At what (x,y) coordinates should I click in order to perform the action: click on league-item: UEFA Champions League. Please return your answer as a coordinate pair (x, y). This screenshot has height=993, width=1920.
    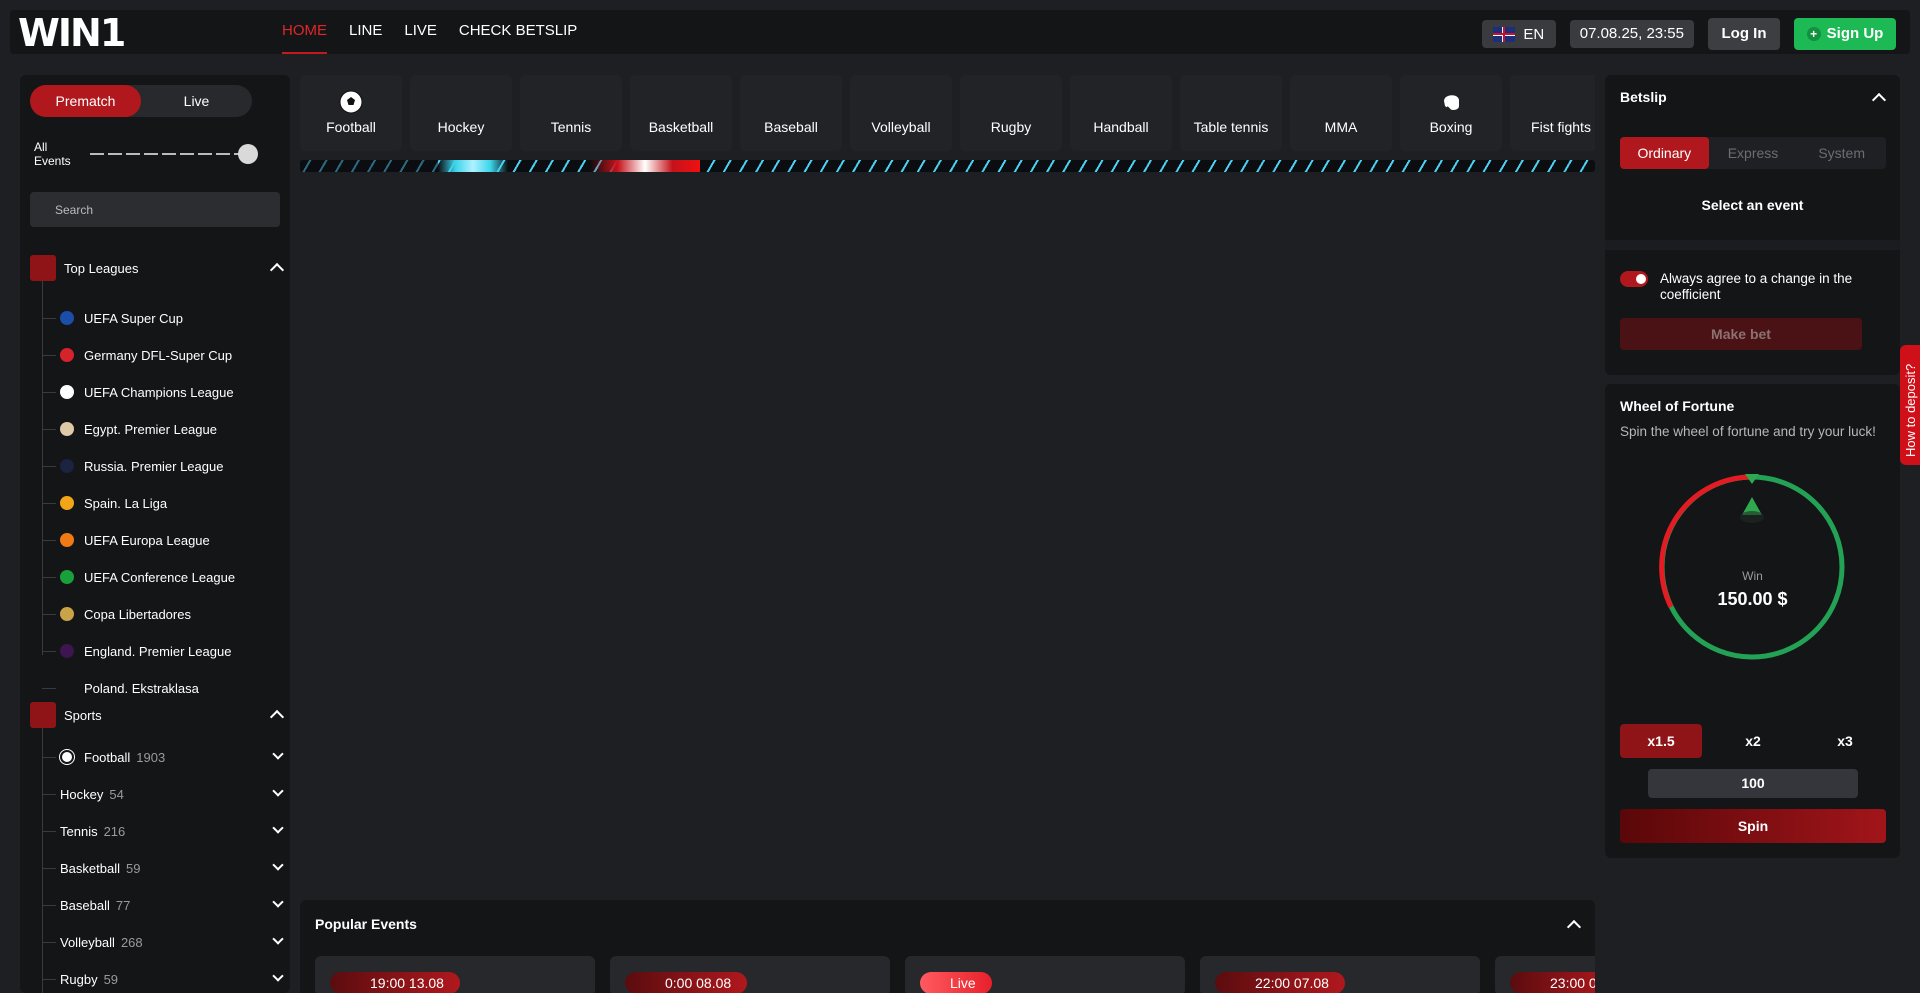
    Looking at the image, I should click on (170, 392).